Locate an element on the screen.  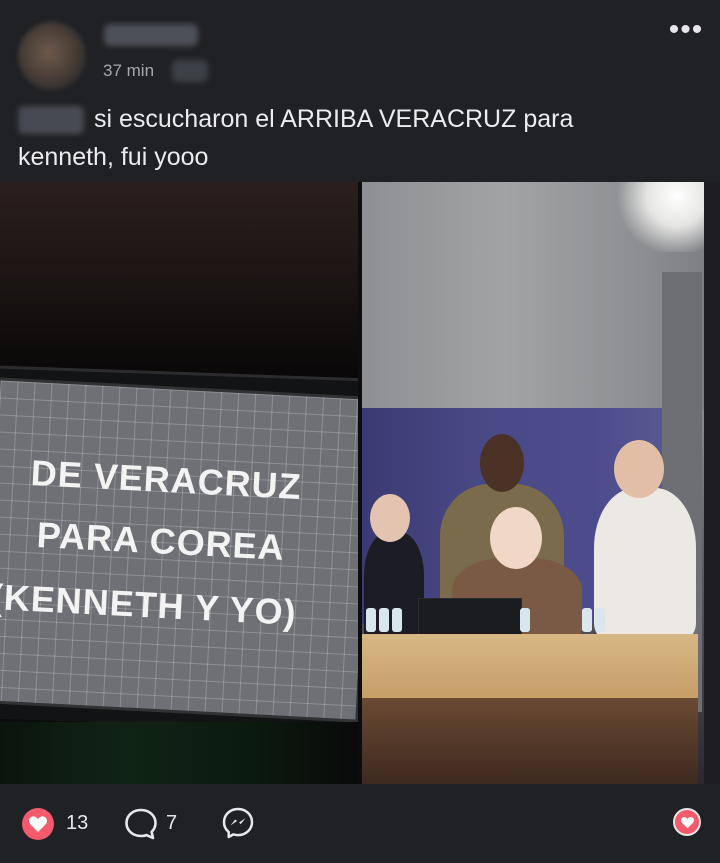
more-options-button: ••• is located at coordinates (686, 30).